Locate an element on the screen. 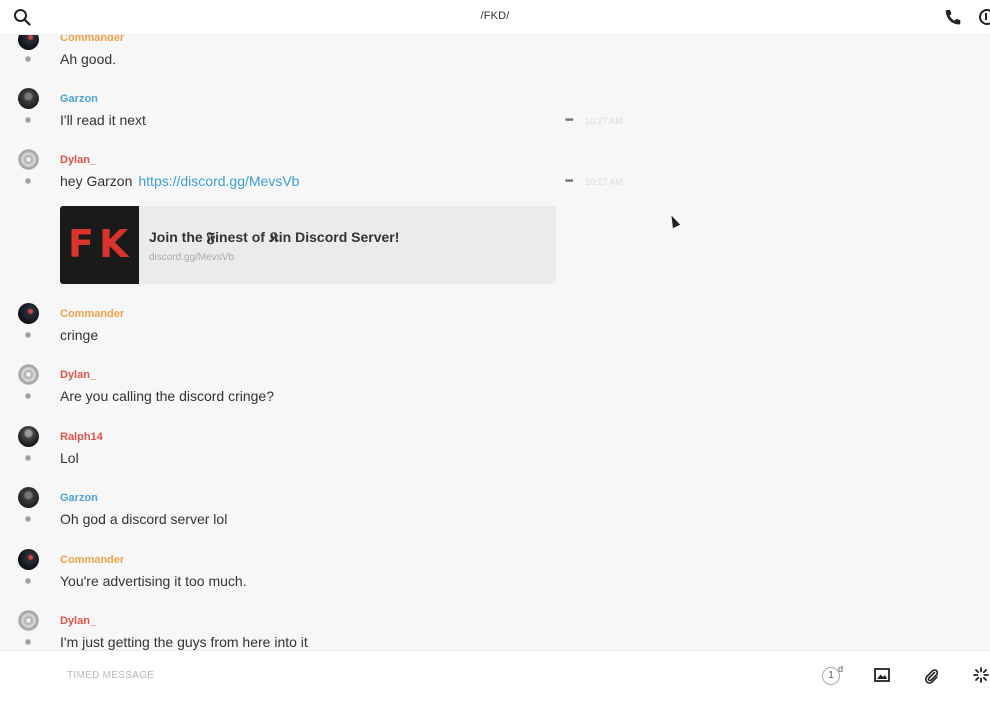  conversation-title: /FKD/ is located at coordinates (495, 16).